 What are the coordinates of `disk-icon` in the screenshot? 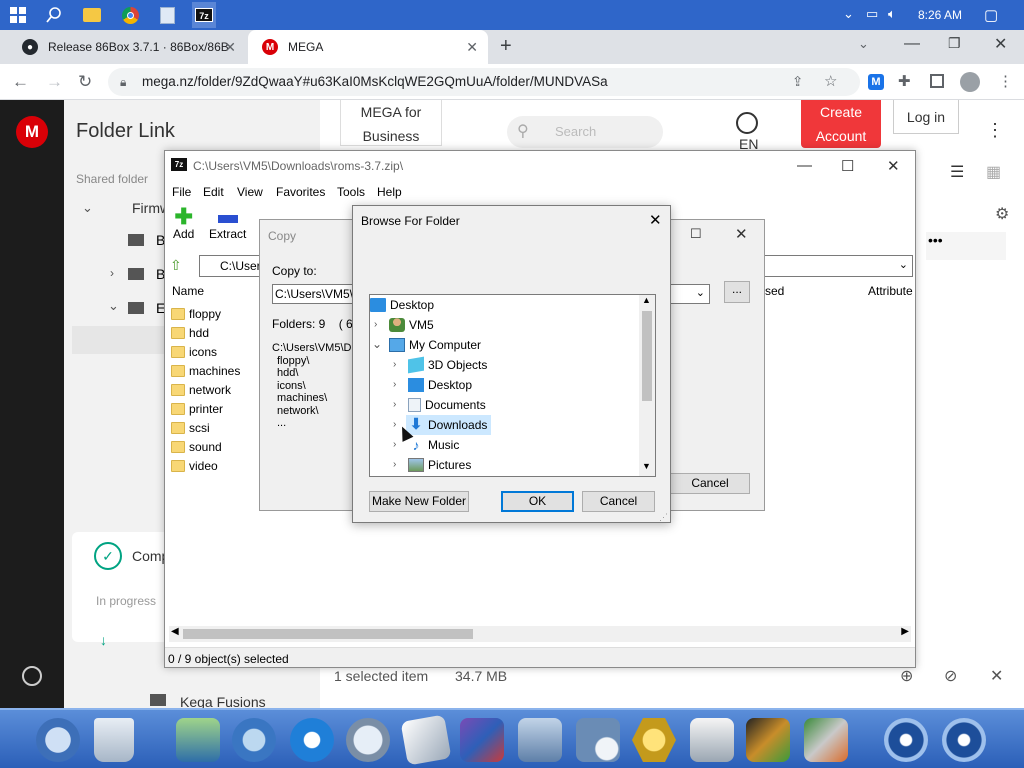 It's located at (540, 740).